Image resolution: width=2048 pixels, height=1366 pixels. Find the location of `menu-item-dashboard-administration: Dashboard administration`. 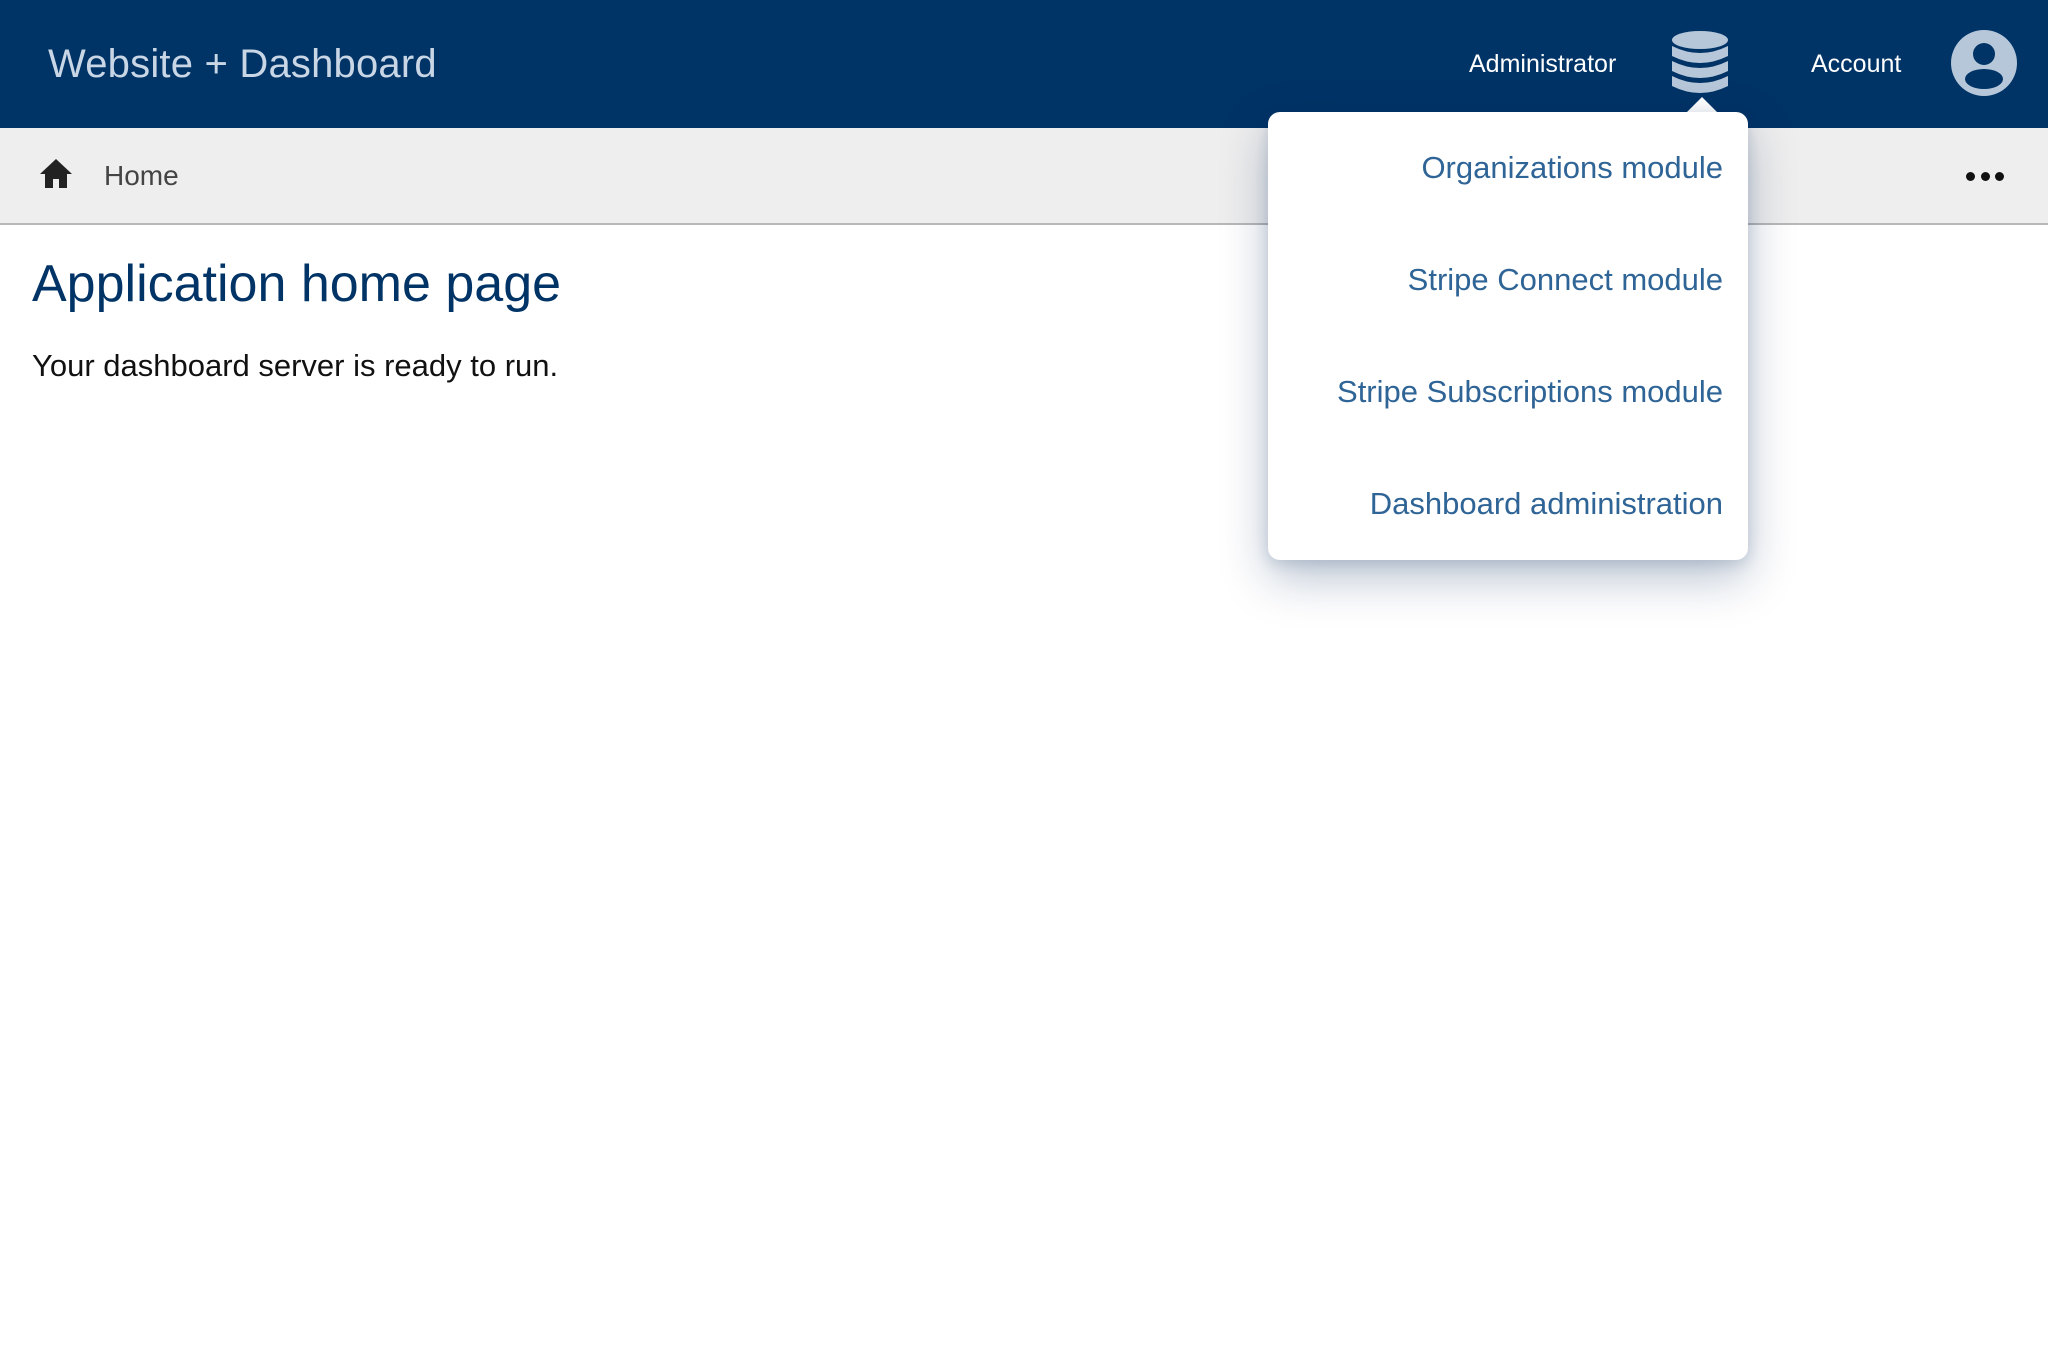

menu-item-dashboard-administration: Dashboard administration is located at coordinates (1508, 504).